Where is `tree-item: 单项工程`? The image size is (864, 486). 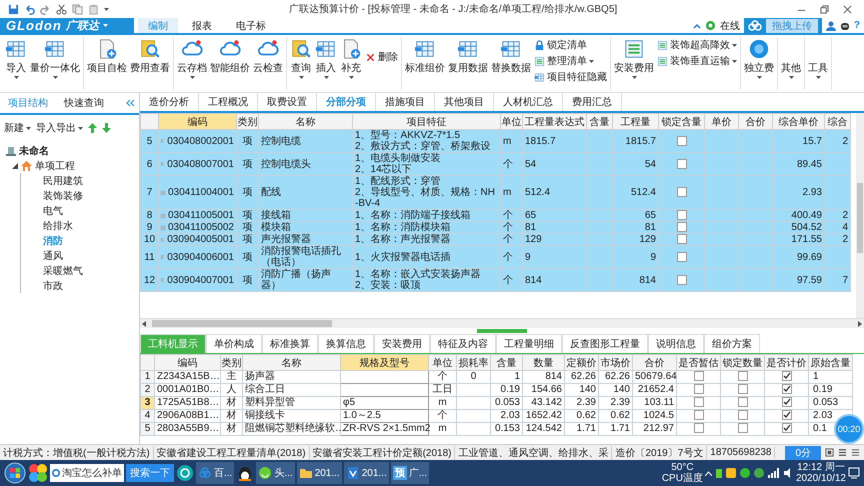
tree-item: 单项工程 is located at coordinates (69, 165).